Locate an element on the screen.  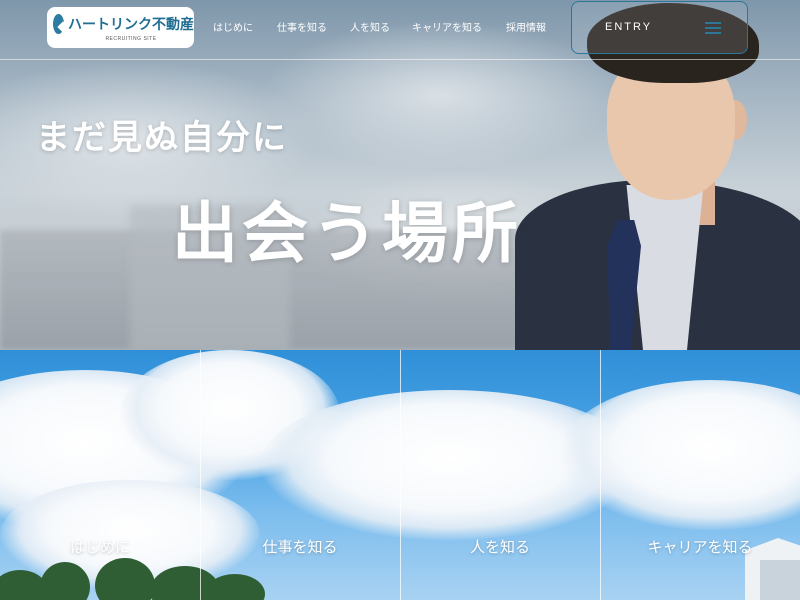
hamburger-menu-icon is located at coordinates (713, 28).